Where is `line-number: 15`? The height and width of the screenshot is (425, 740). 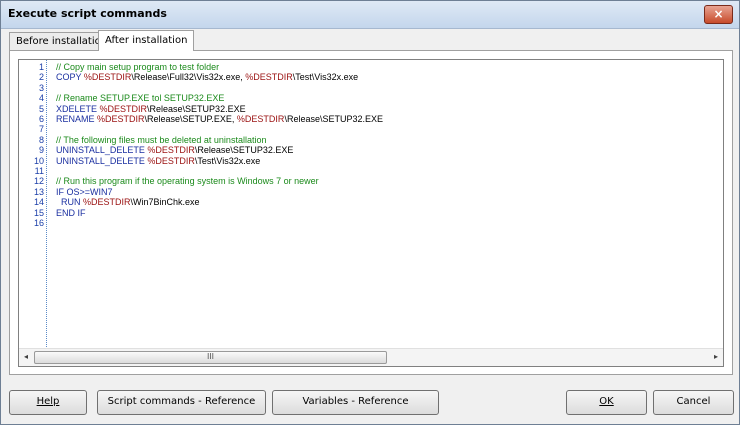 line-number: 15 is located at coordinates (38, 212).